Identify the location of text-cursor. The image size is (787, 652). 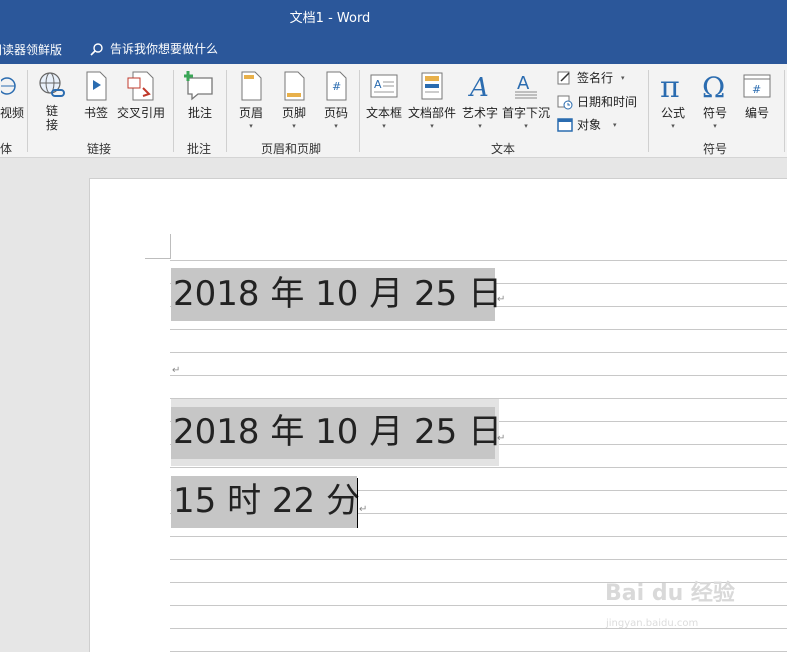
(357, 503).